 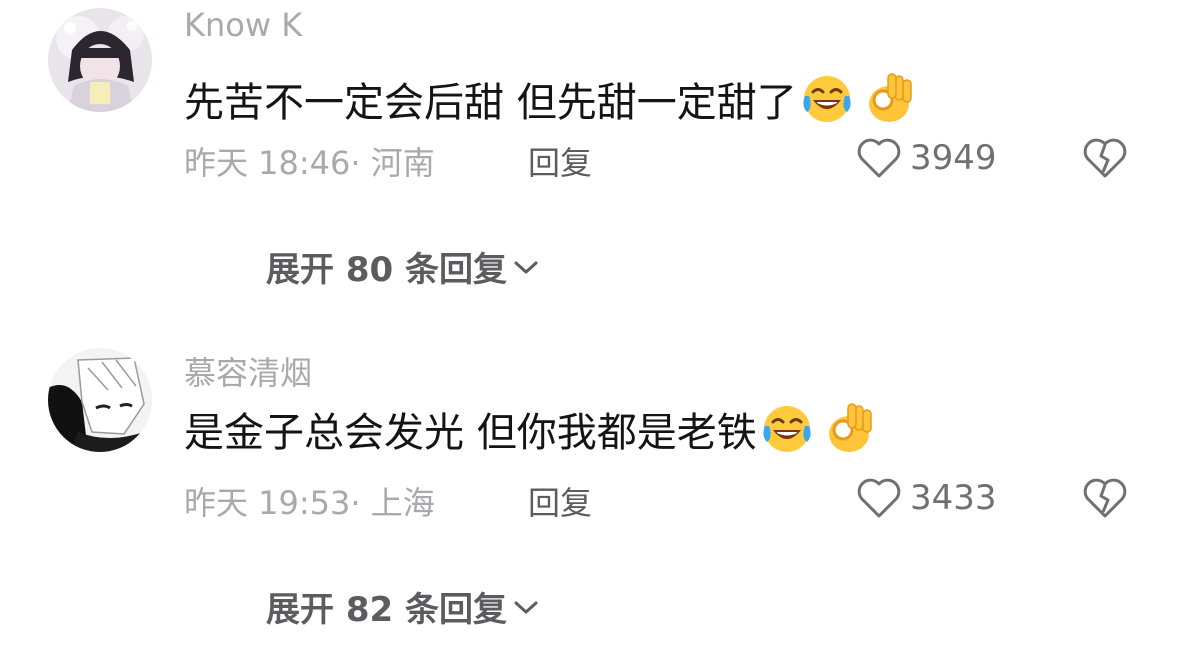 I want to click on like-button: 3949, so click(x=926, y=158).